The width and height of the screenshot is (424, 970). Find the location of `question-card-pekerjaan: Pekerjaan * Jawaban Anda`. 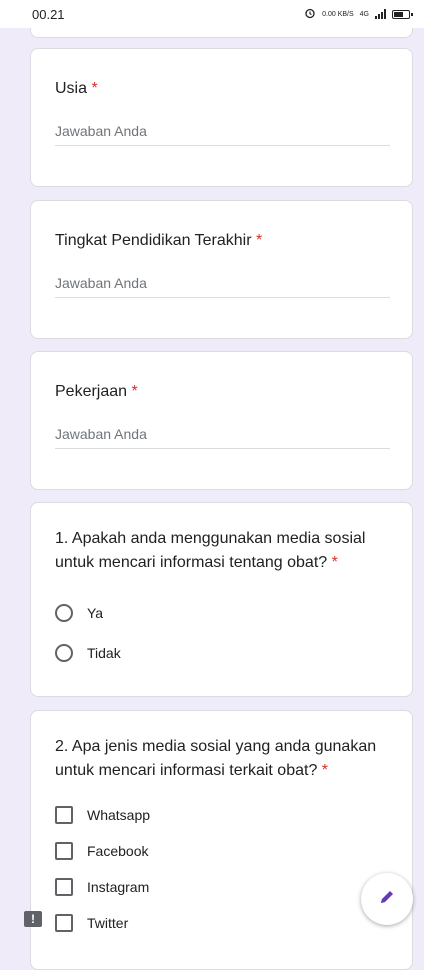

question-card-pekerjaan: Pekerjaan * Jawaban Anda is located at coordinates (221, 420).